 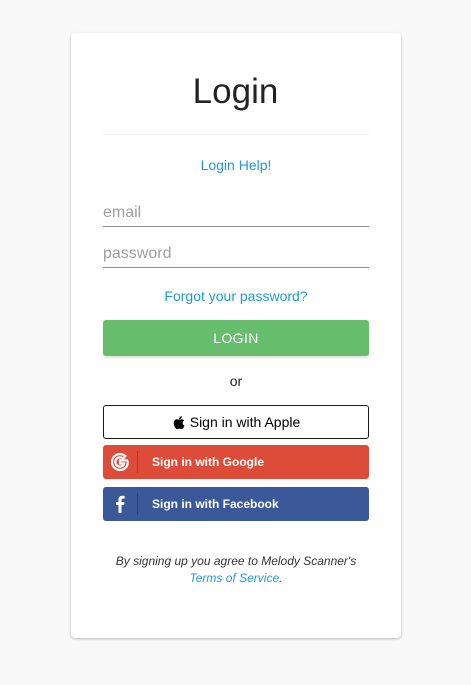 What do you see at coordinates (236, 165) in the screenshot?
I see `login-help-link: Login Help!` at bounding box center [236, 165].